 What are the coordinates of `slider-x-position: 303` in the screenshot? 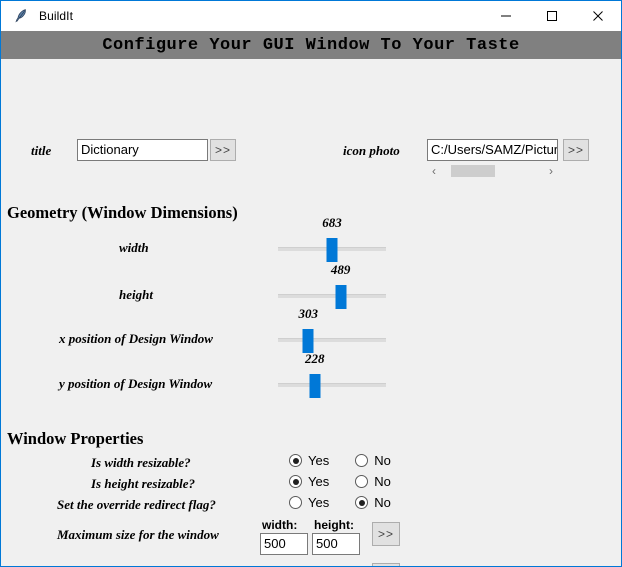 It's located at (332, 331).